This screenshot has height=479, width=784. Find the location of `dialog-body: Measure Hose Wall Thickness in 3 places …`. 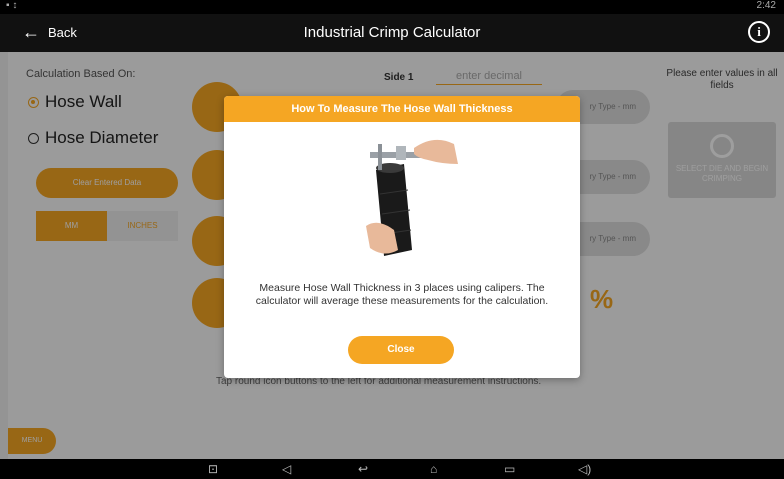

dialog-body: Measure Hose Wall Thickness in 3 places … is located at coordinates (402, 294).